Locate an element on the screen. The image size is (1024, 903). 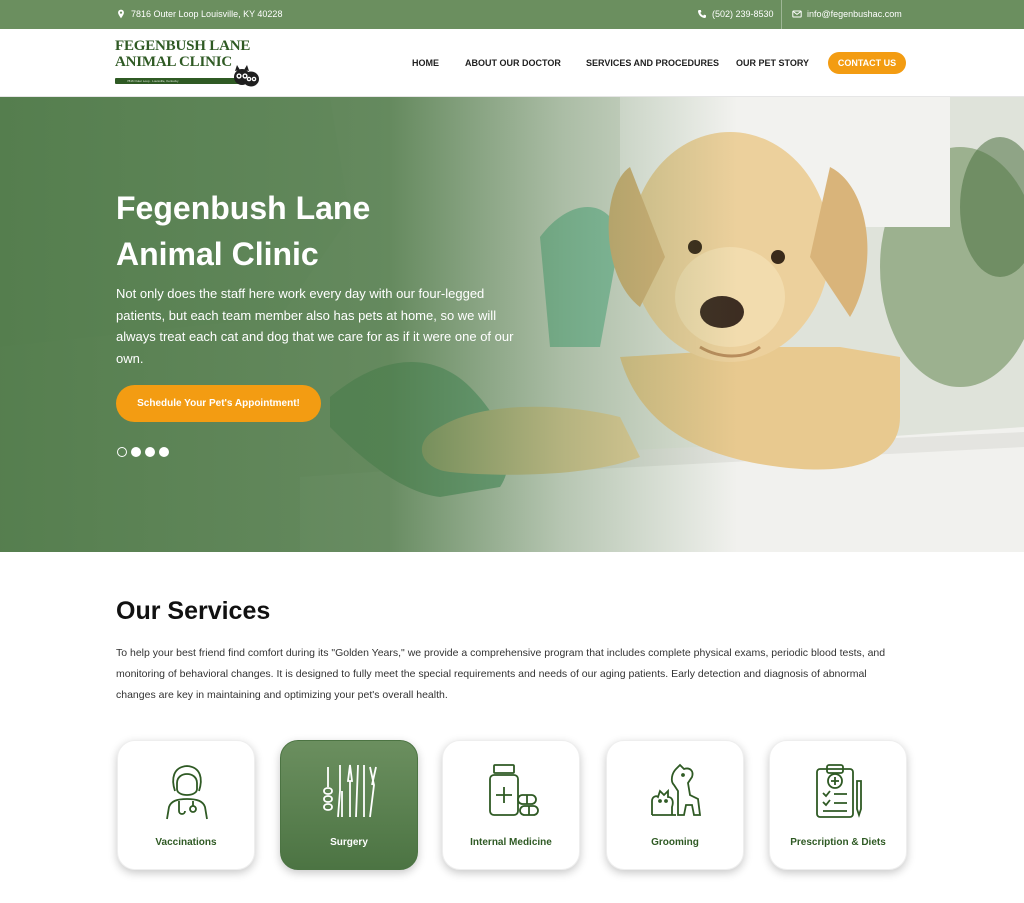
service-card-grooming: Grooming is located at coordinates (675, 805).